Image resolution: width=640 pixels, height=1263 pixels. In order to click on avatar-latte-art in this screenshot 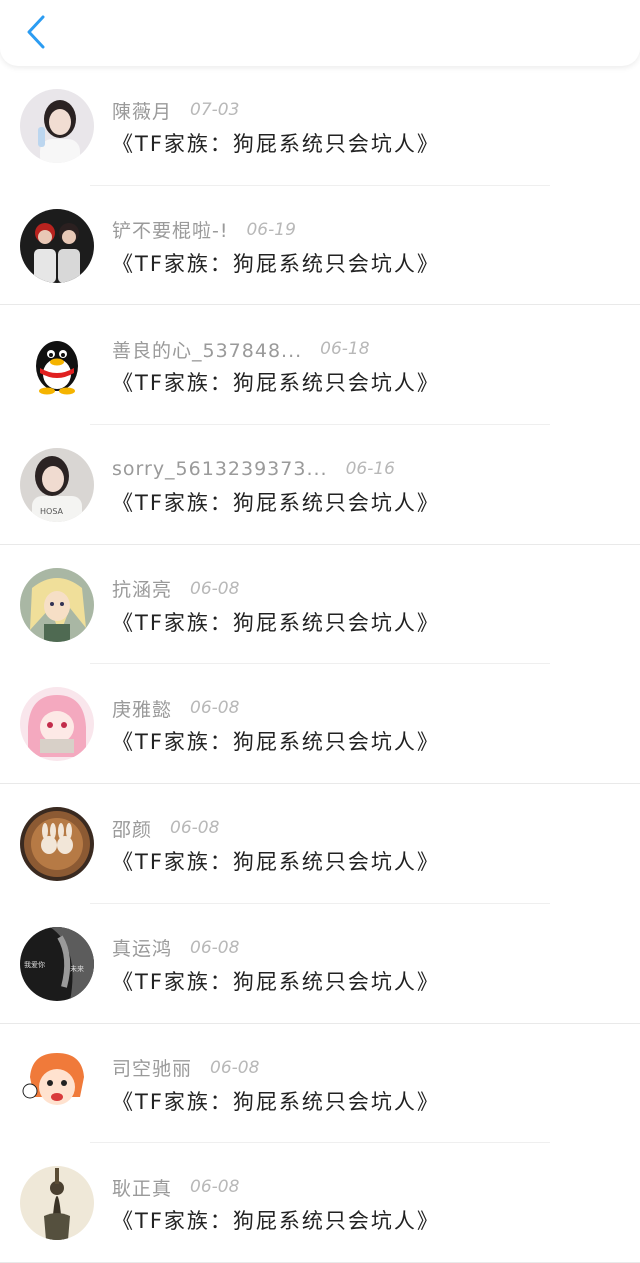, I will do `click(57, 844)`.